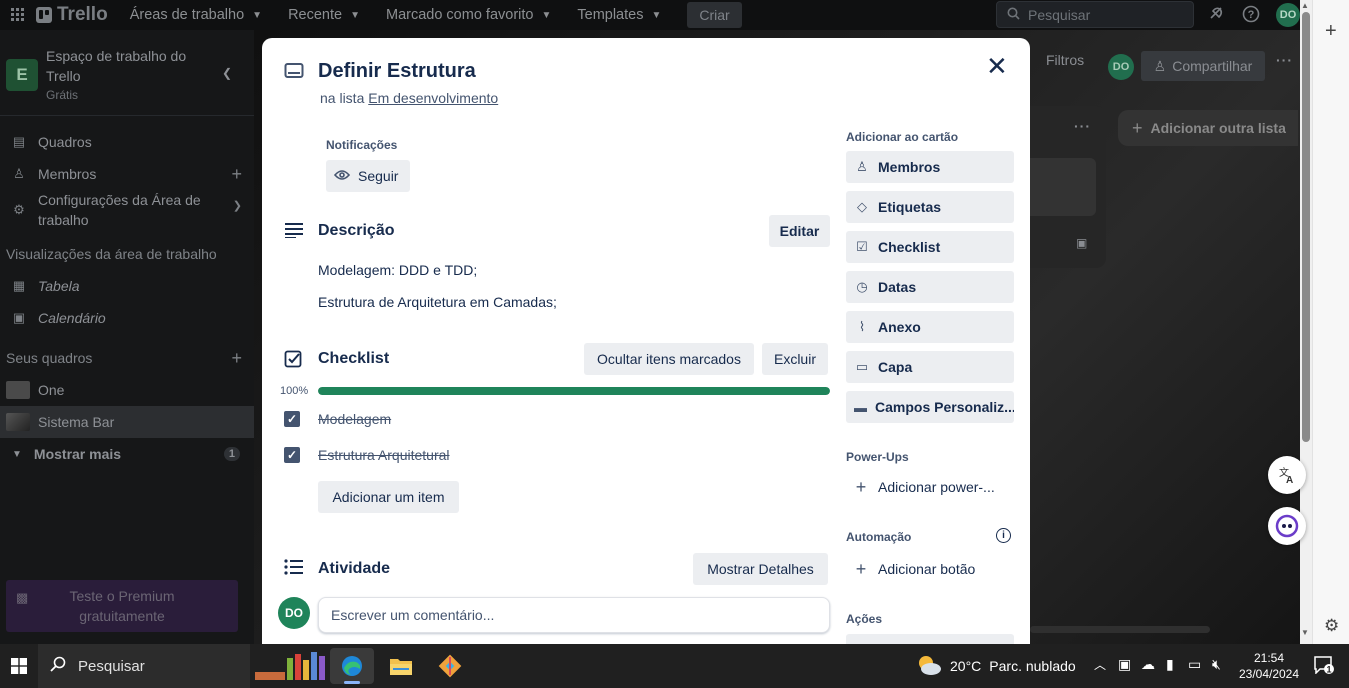  I want to click on description-line: Modelagem: DDD e TDD;, so click(397, 270).